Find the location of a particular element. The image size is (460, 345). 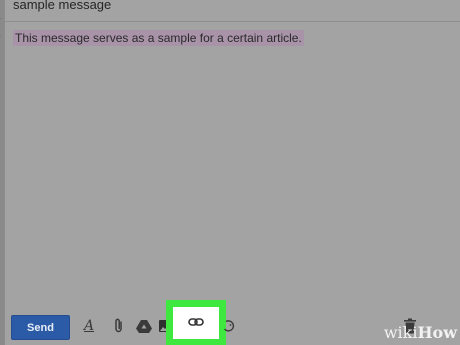

formatting-icon: A is located at coordinates (89, 326).